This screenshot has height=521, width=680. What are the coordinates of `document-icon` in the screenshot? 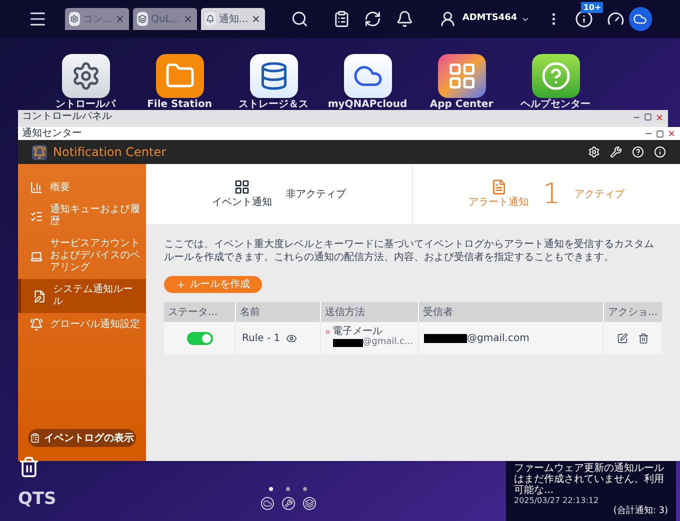 It's located at (498, 186).